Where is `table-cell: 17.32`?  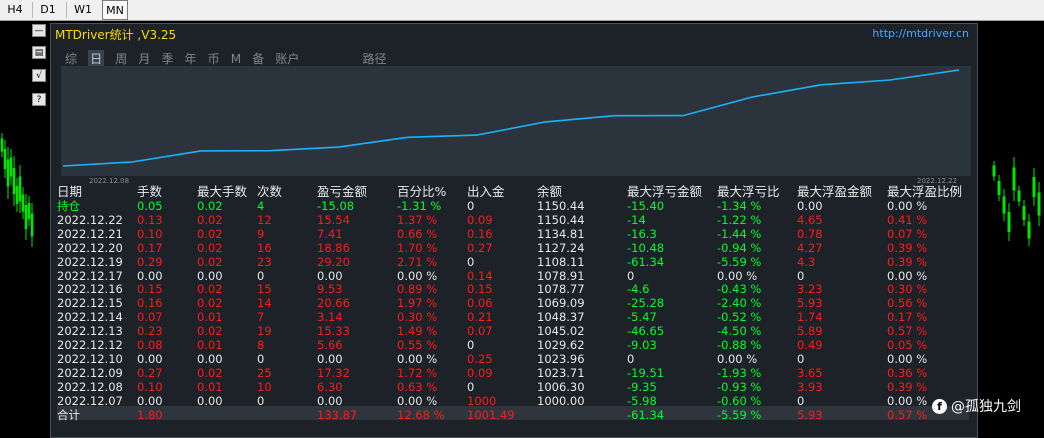 table-cell: 17.32 is located at coordinates (333, 372).